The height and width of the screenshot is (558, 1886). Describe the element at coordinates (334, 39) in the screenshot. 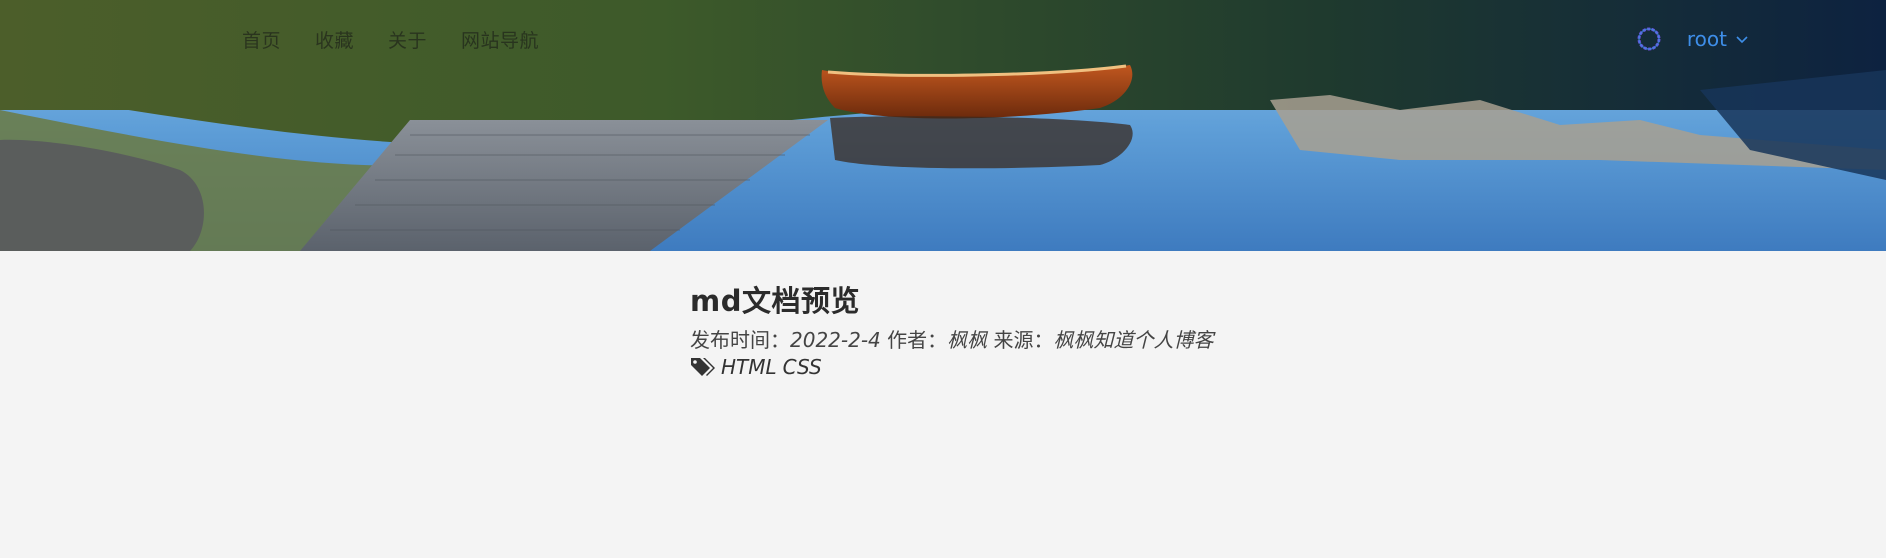

I see `nav-item-favorites: 收藏` at that location.